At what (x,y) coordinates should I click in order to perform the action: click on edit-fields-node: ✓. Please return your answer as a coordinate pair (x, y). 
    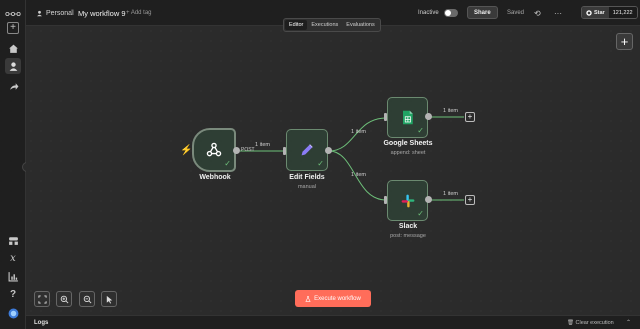
    Looking at the image, I should click on (307, 150).